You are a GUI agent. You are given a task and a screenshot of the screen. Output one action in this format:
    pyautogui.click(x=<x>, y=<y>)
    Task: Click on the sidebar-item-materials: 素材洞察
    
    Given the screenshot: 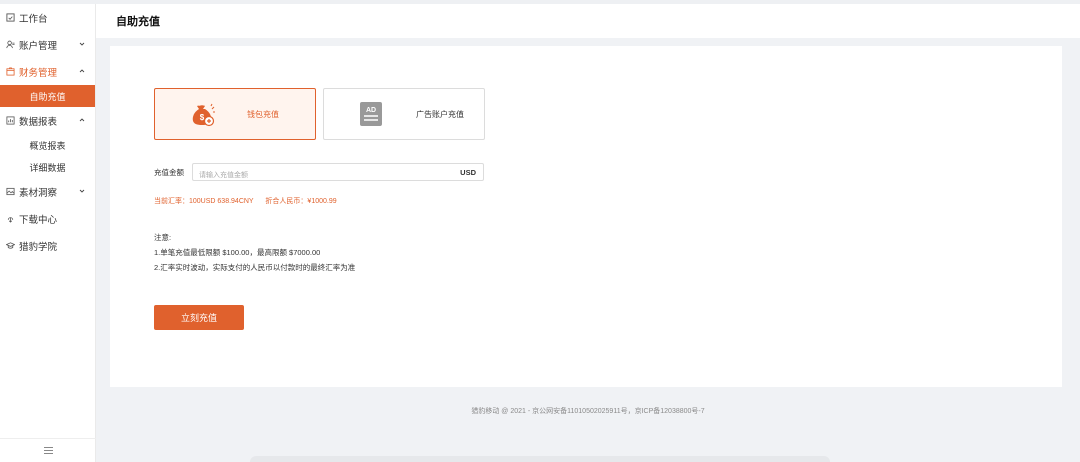 What is the action you would take?
    pyautogui.click(x=47, y=191)
    